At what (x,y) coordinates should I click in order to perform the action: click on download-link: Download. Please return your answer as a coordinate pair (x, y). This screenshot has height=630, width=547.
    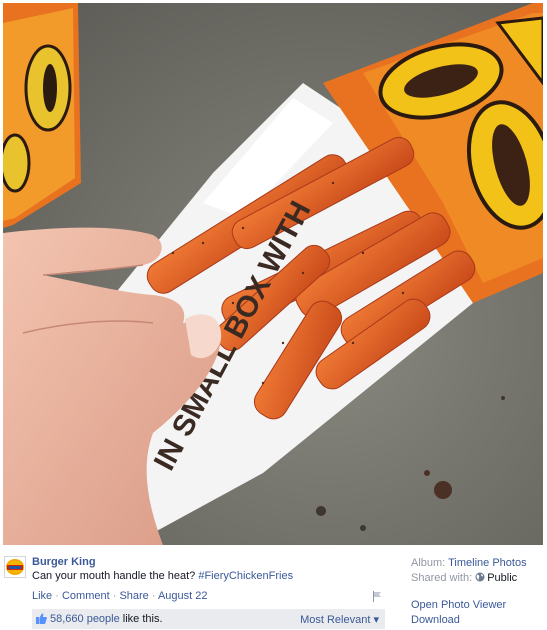
    Looking at the image, I should click on (435, 620).